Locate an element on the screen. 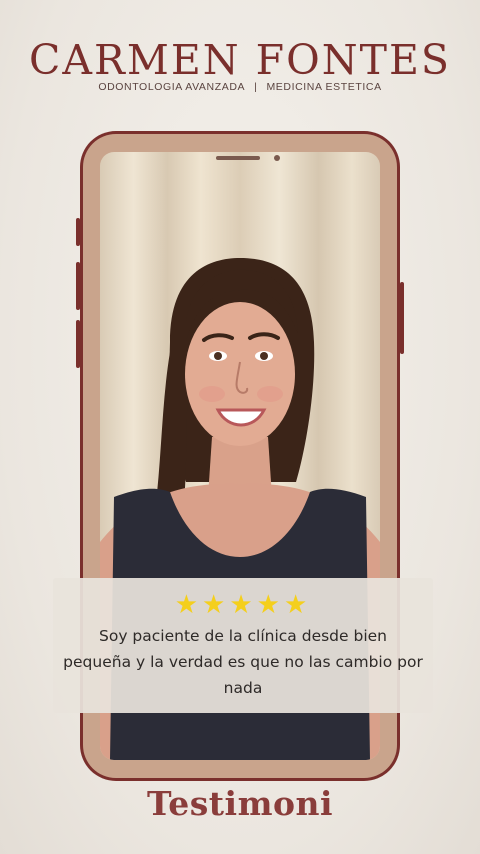 The height and width of the screenshot is (854, 480). phone-speaker is located at coordinates (238, 158).